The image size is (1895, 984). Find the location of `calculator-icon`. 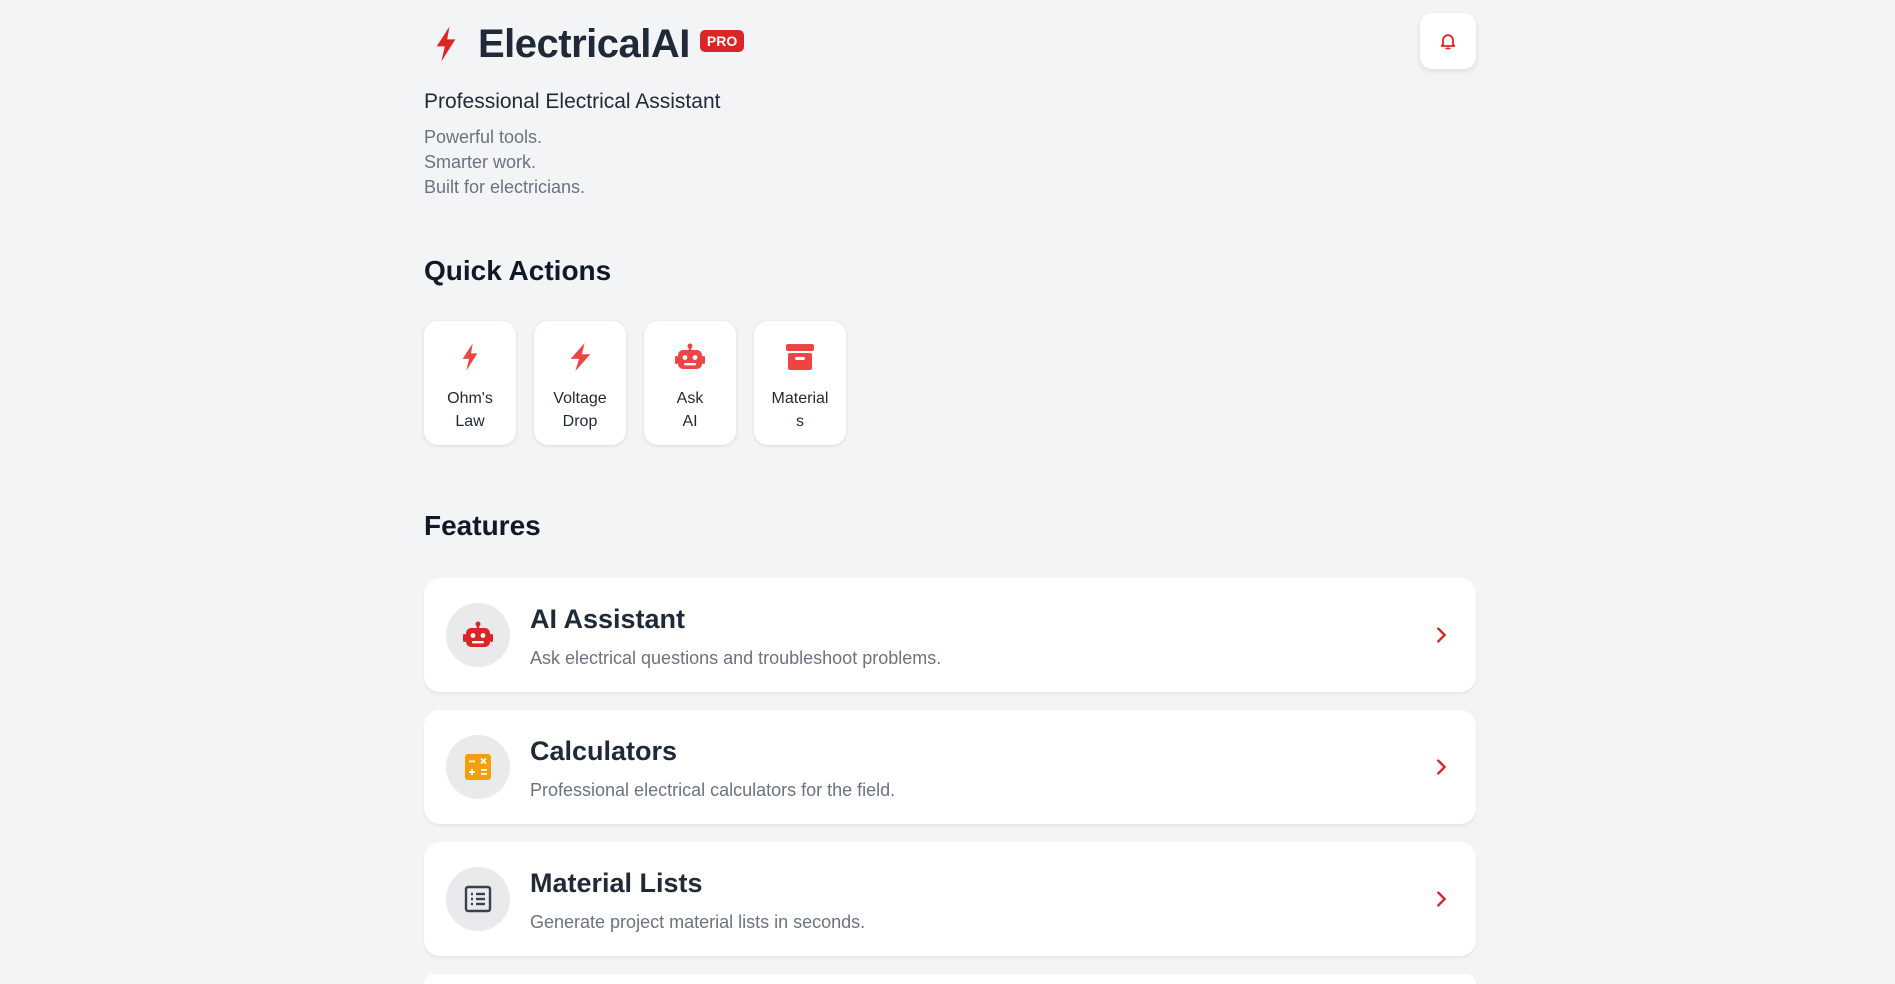

calculator-icon is located at coordinates (478, 767).